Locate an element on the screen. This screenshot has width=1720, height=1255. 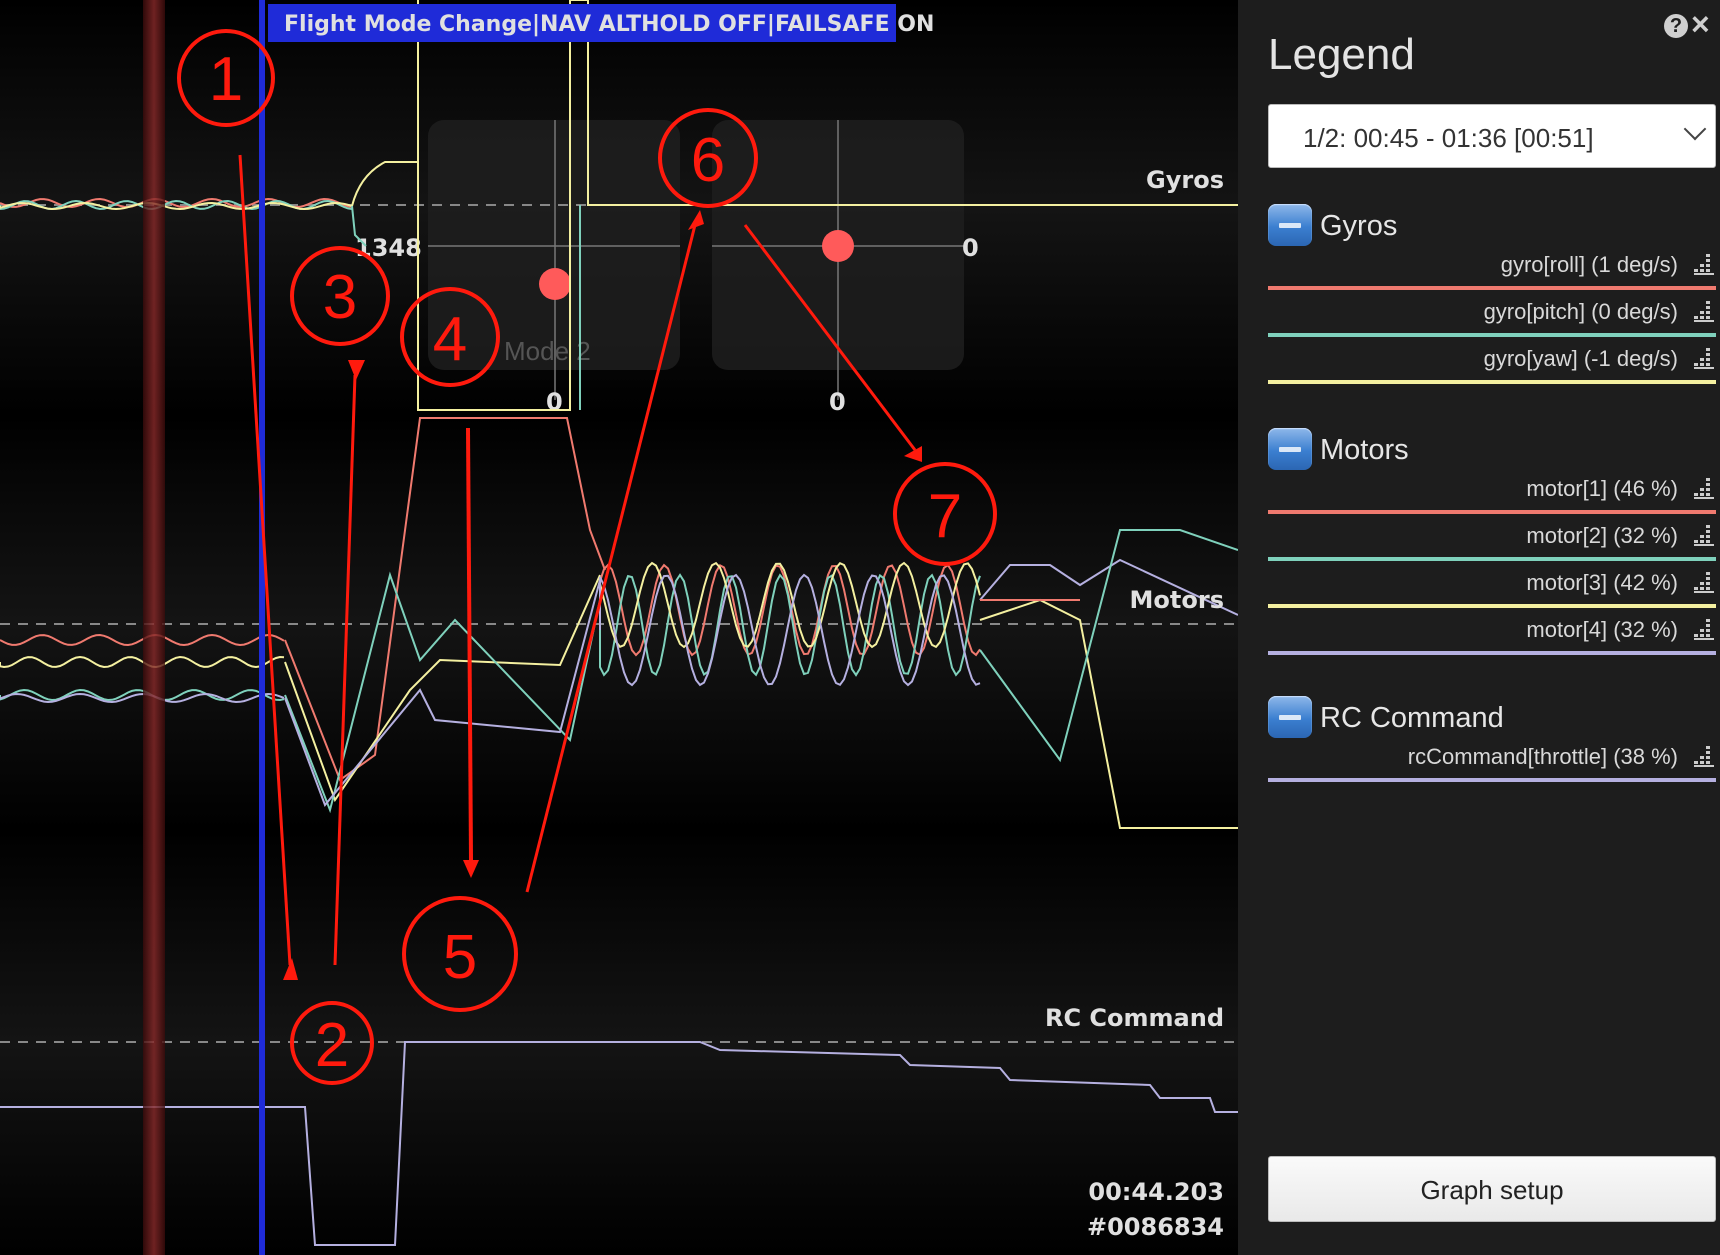
motors-graph-label: Motors is located at coordinates (1177, 600).